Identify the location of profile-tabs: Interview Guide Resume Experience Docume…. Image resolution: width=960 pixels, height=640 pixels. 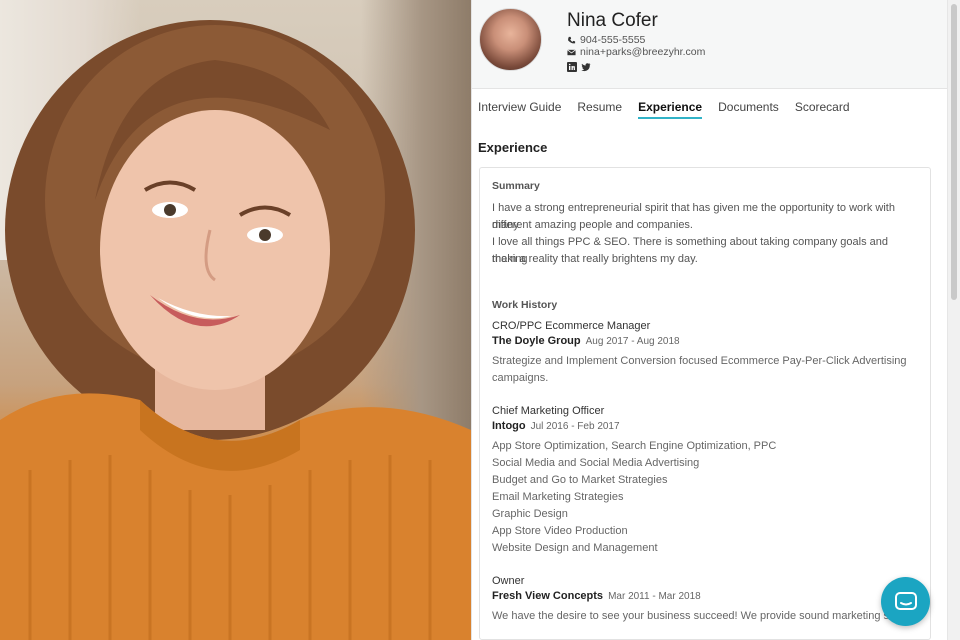
(672, 109).